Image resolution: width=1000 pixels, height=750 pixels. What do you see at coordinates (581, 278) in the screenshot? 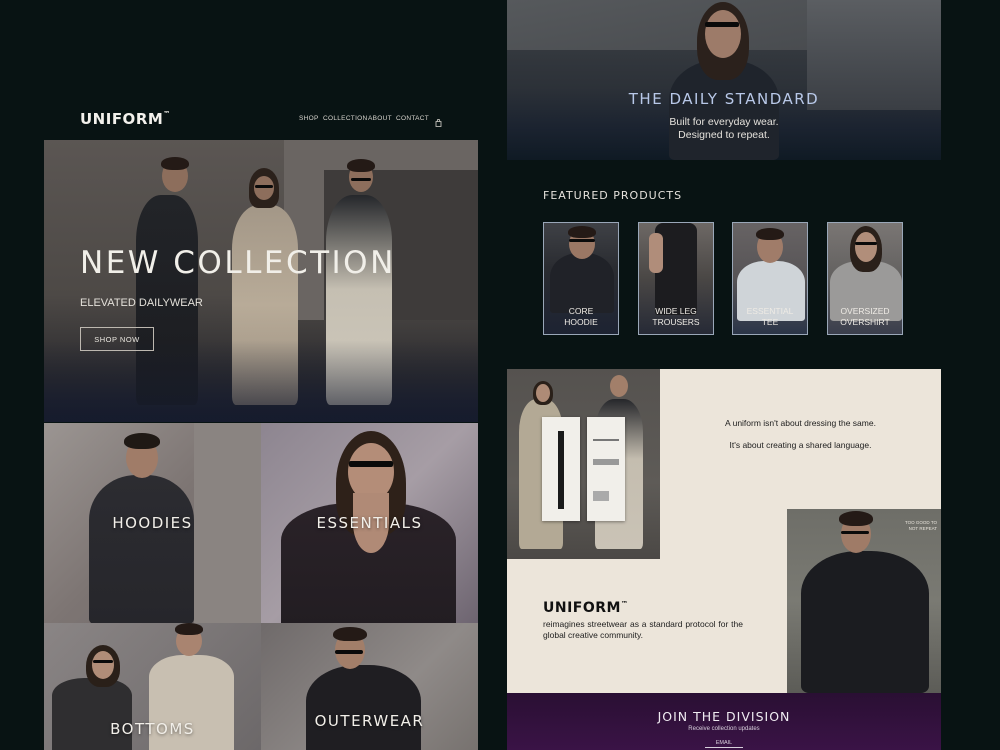
I see `product-card: CORE HOODIE` at bounding box center [581, 278].